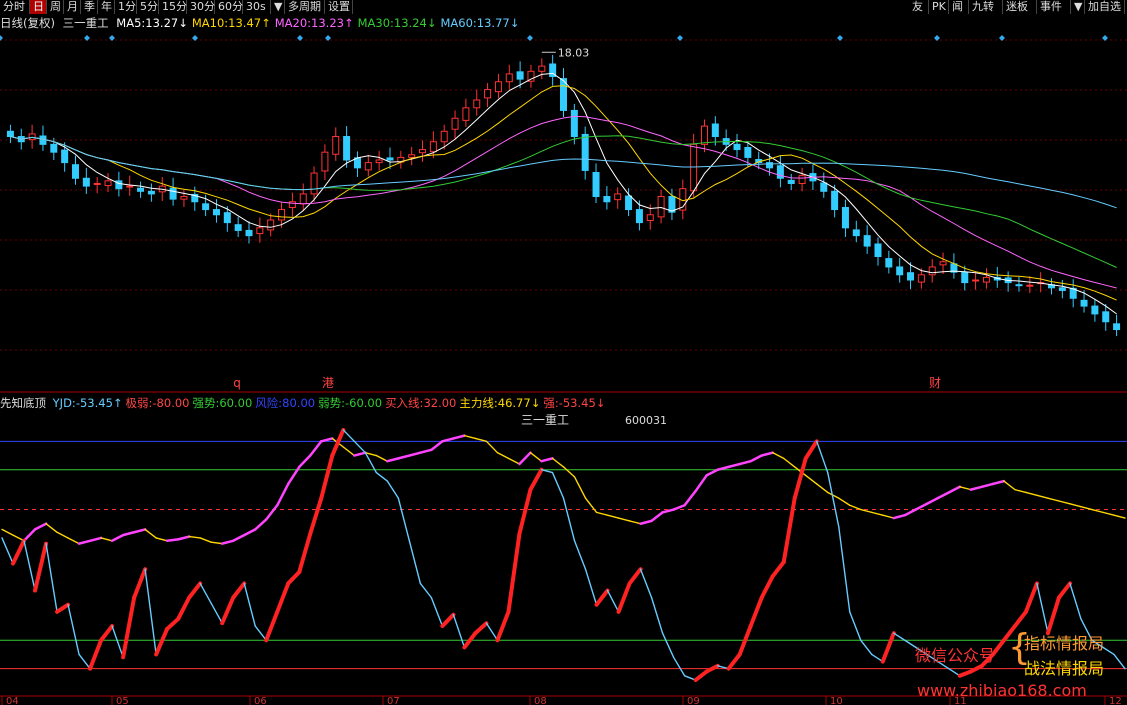 The width and height of the screenshot is (1127, 705). What do you see at coordinates (1064, 668) in the screenshot?
I see `watermark-line2: 战法情报局` at bounding box center [1064, 668].